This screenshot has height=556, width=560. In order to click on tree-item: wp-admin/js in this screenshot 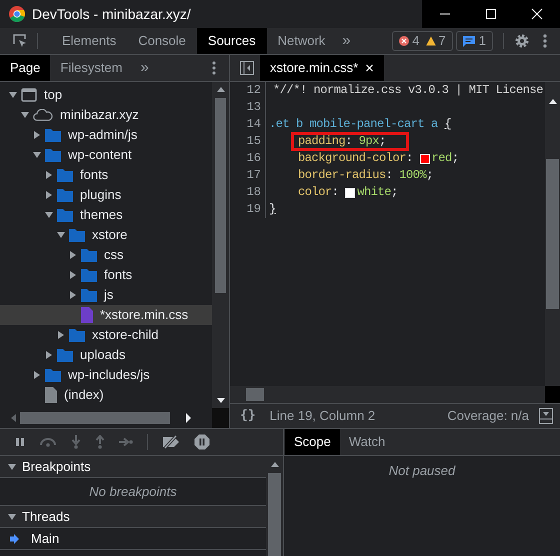, I will do `click(106, 135)`.